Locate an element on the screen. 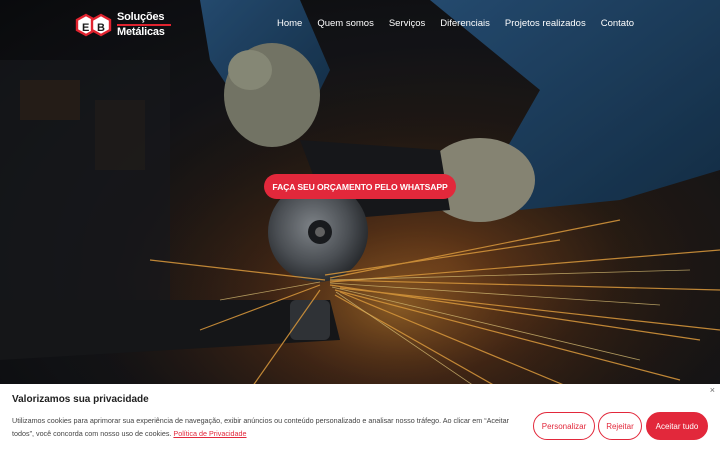  svg-text: E is located at coordinates (85, 28).